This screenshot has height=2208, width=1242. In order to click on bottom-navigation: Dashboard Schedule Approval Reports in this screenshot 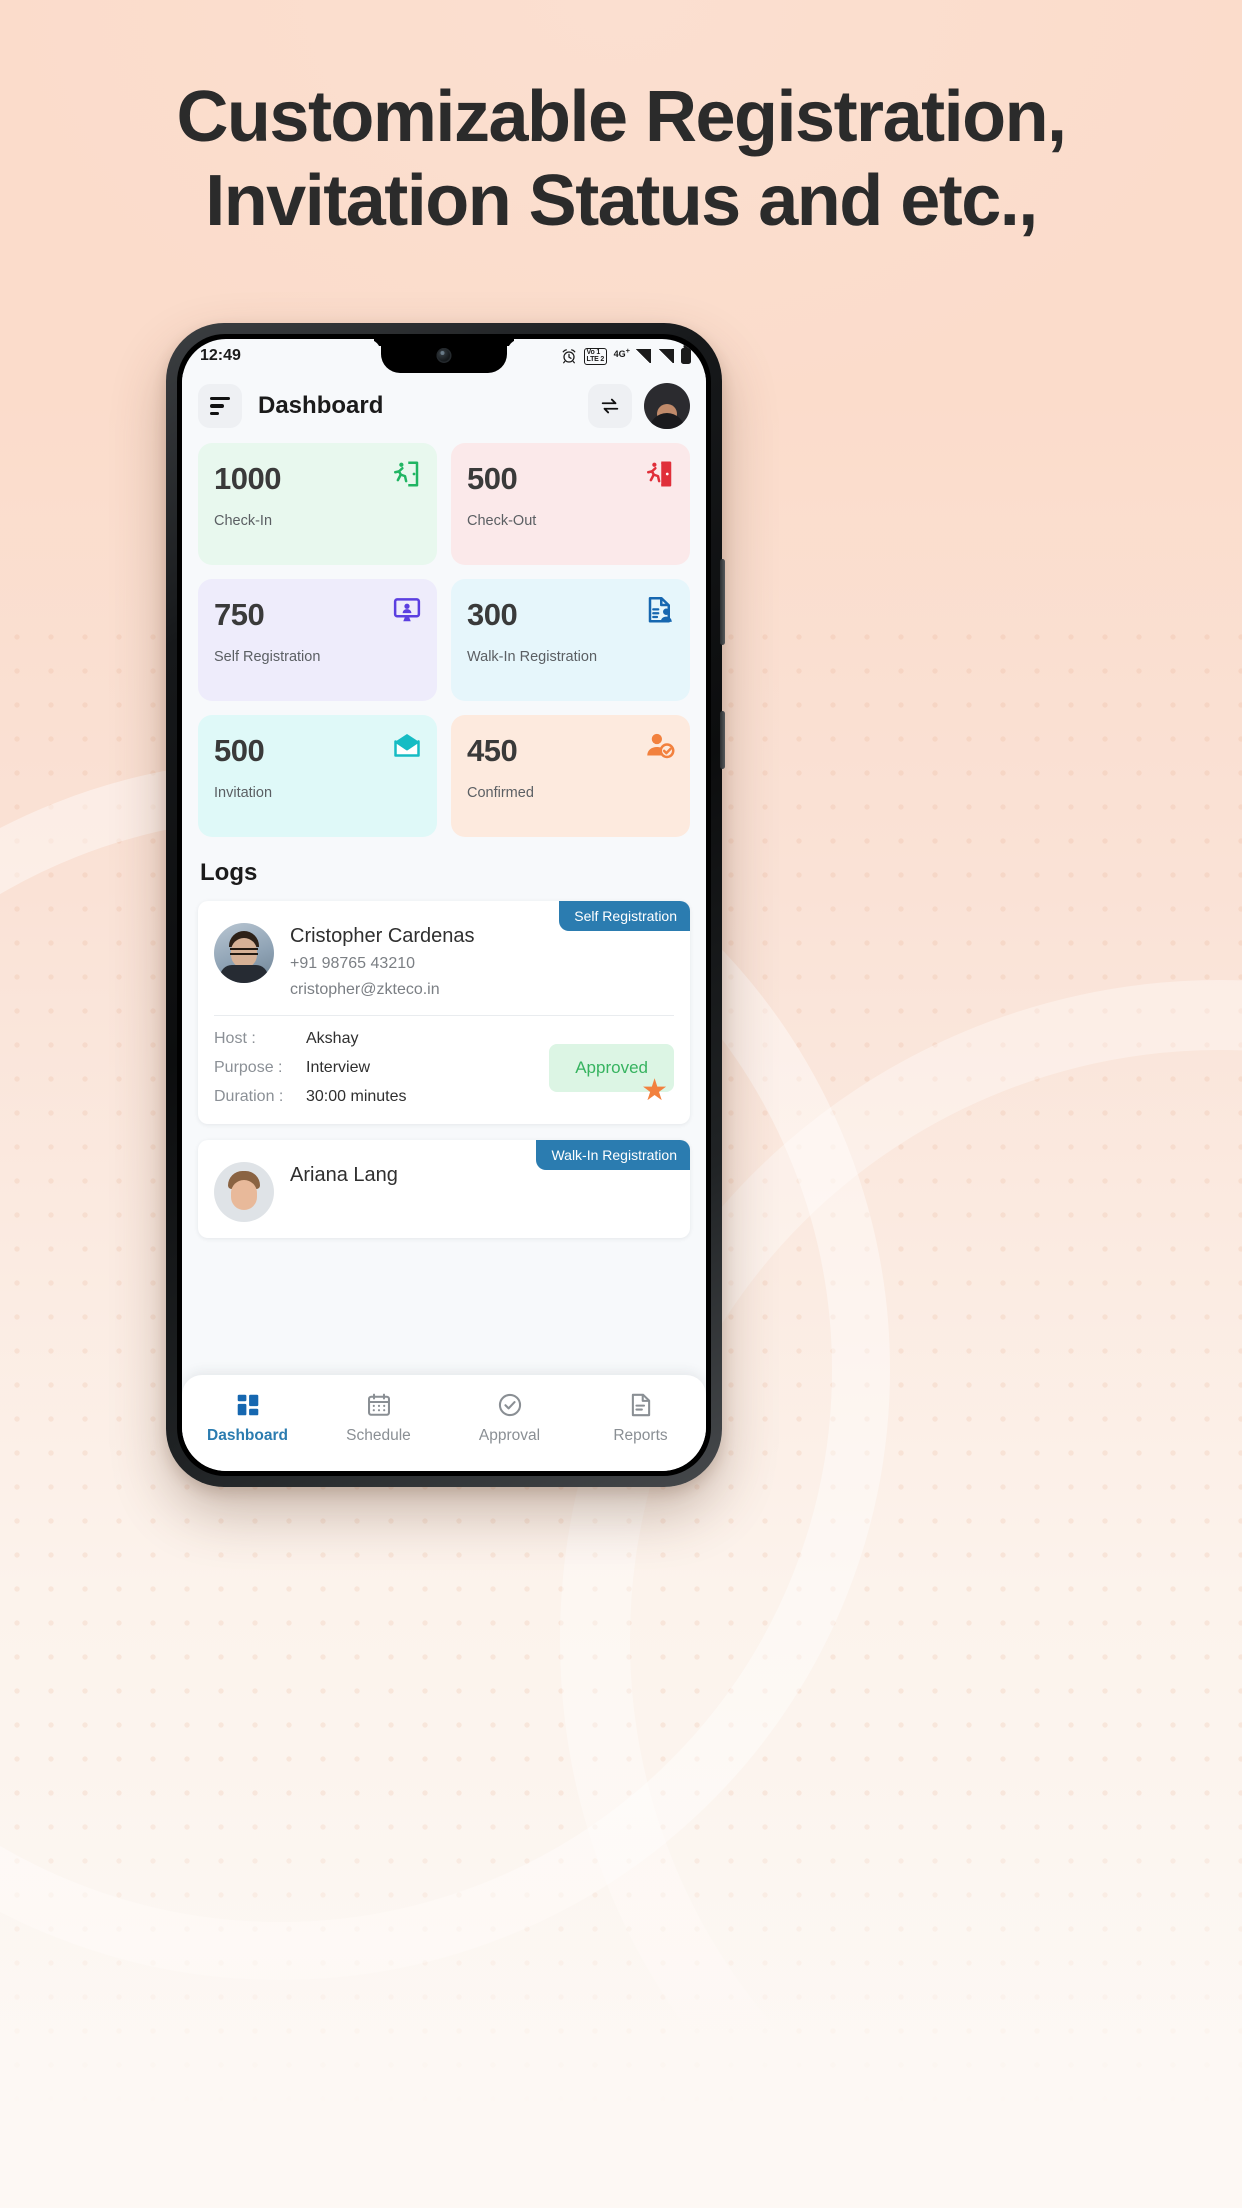, I will do `click(444, 1423)`.